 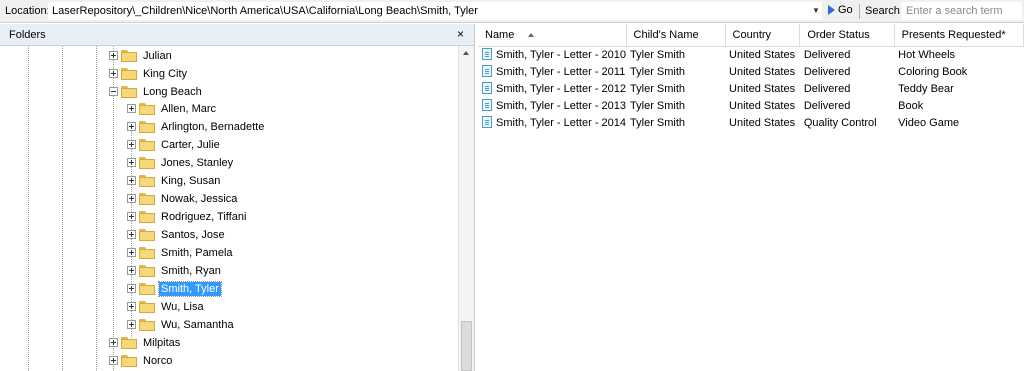 I want to click on close-icon: ×, so click(x=460, y=34).